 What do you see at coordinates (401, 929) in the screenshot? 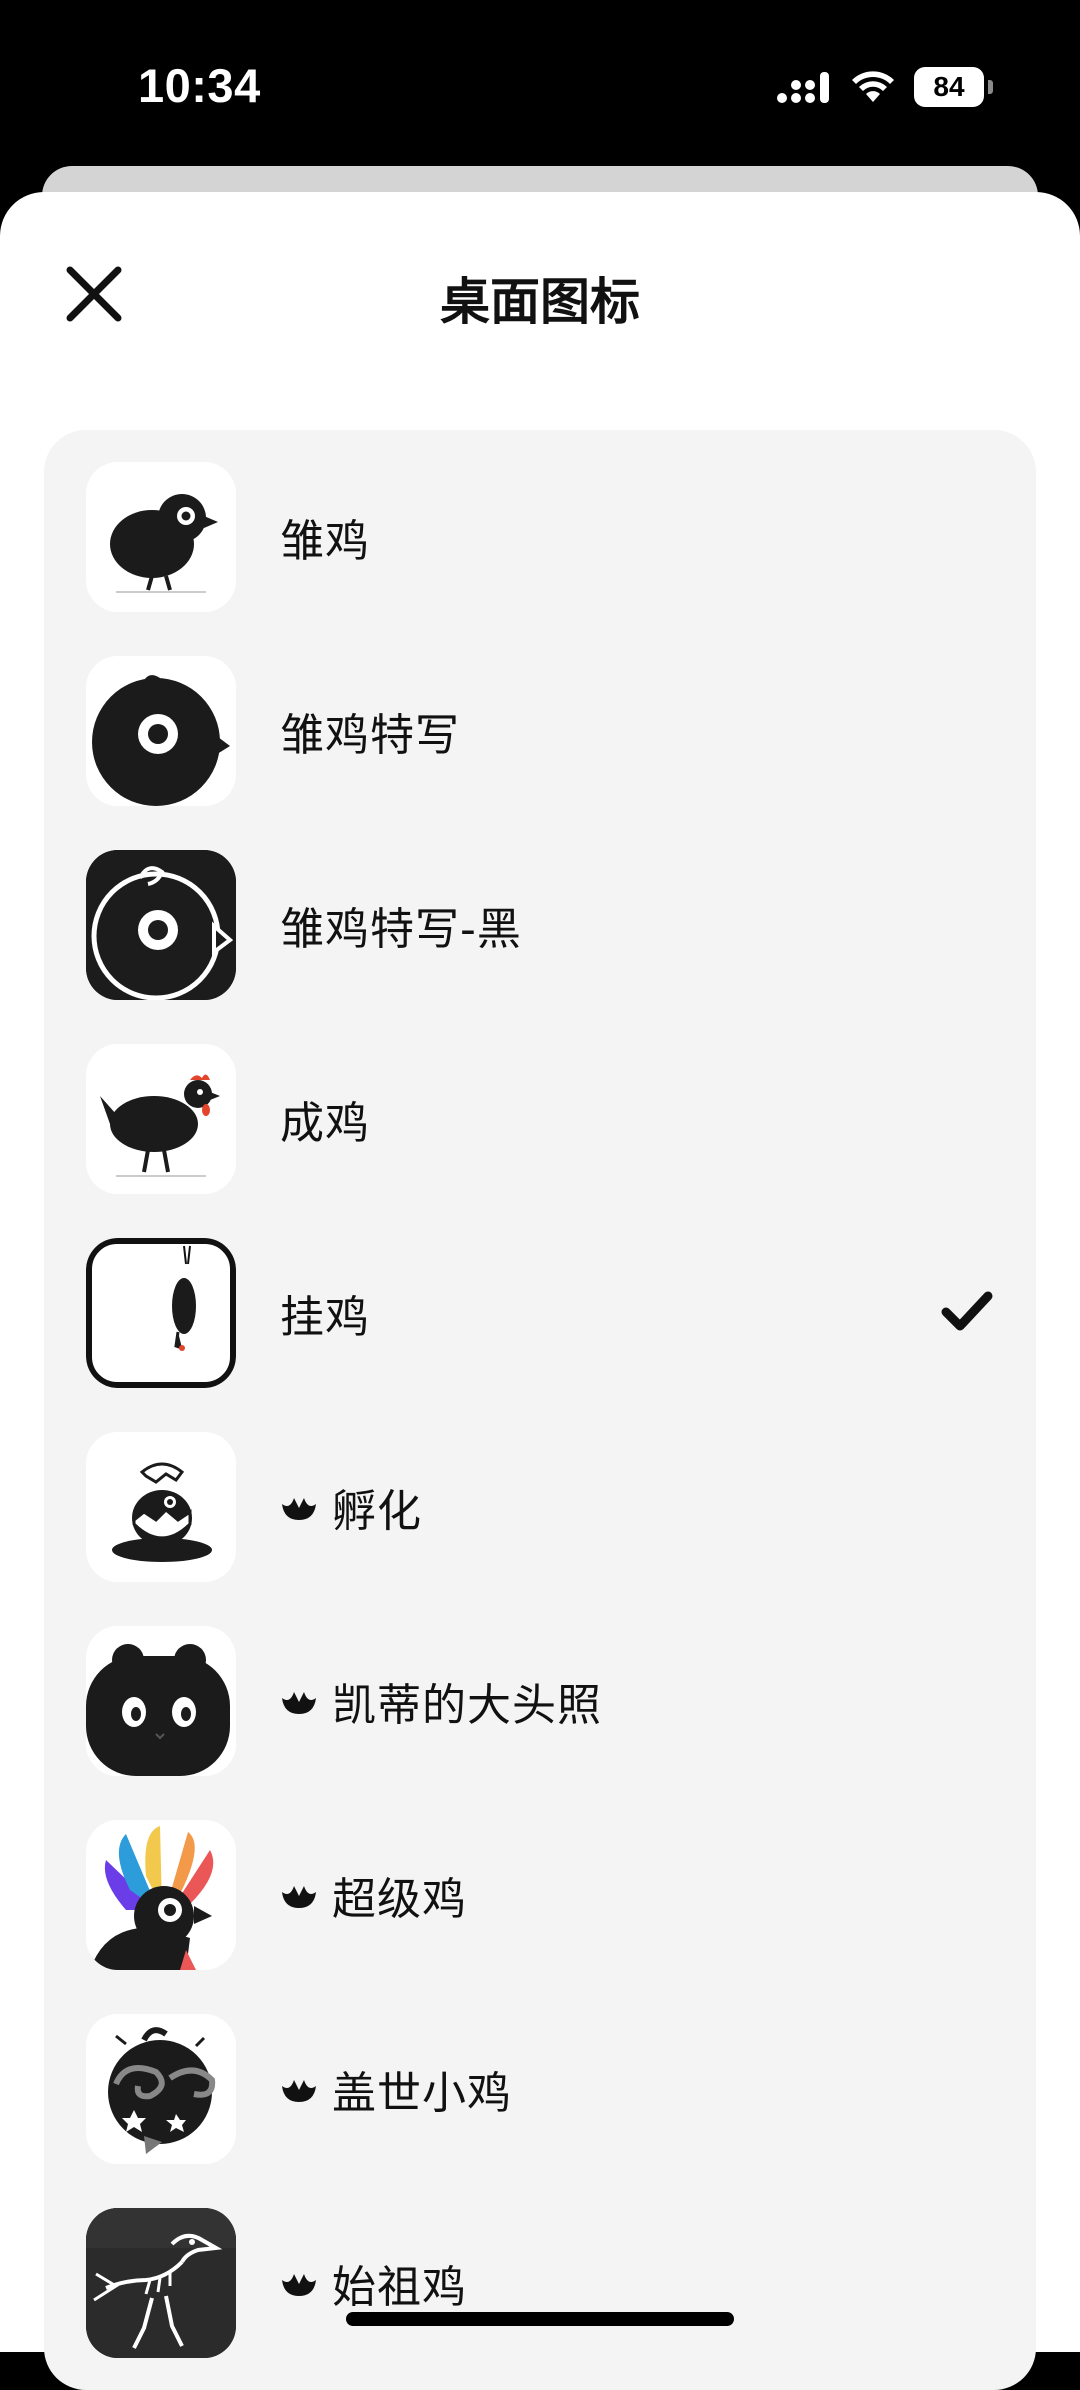
I see `list-item-label: 雏鸡特写-黑` at bounding box center [401, 929].